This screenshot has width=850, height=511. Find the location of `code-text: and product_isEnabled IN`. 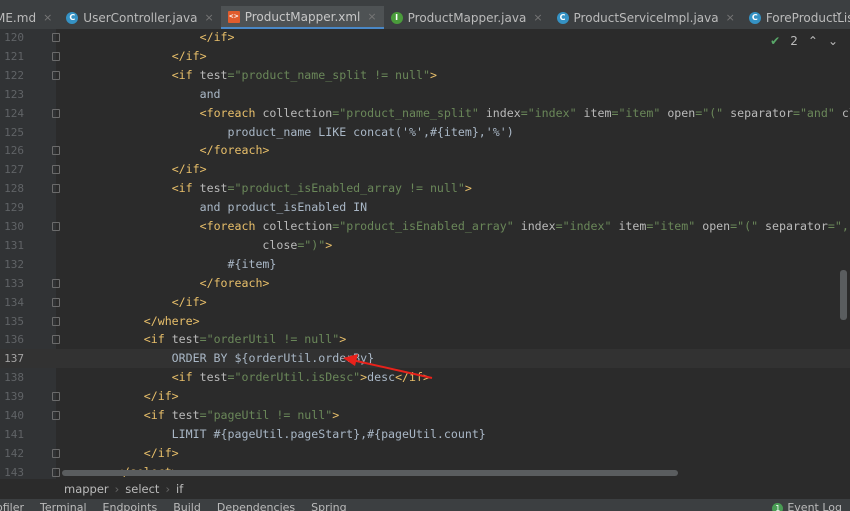

code-text: and product_isEnabled IN is located at coordinates (214, 207).